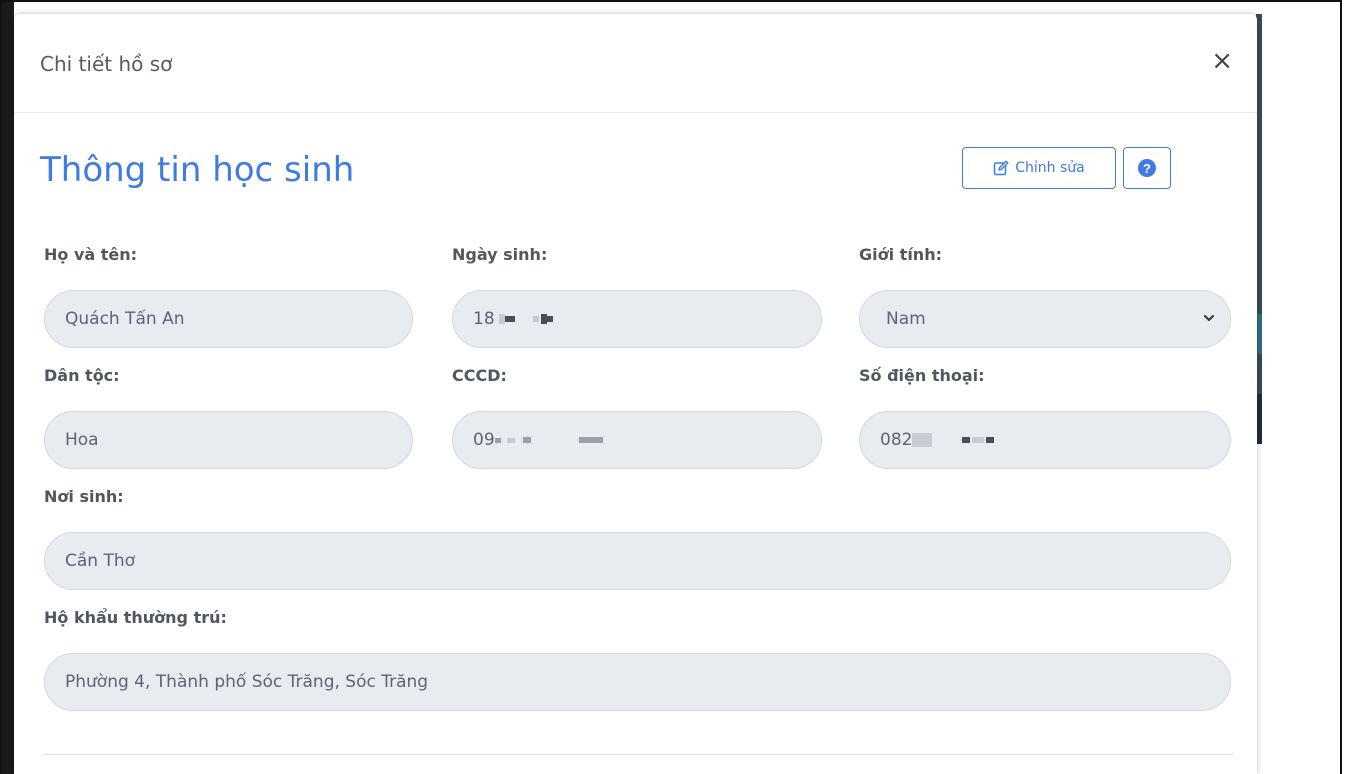 This screenshot has width=1350, height=774. What do you see at coordinates (637, 319) in the screenshot?
I see `birth-date-input: 18` at bounding box center [637, 319].